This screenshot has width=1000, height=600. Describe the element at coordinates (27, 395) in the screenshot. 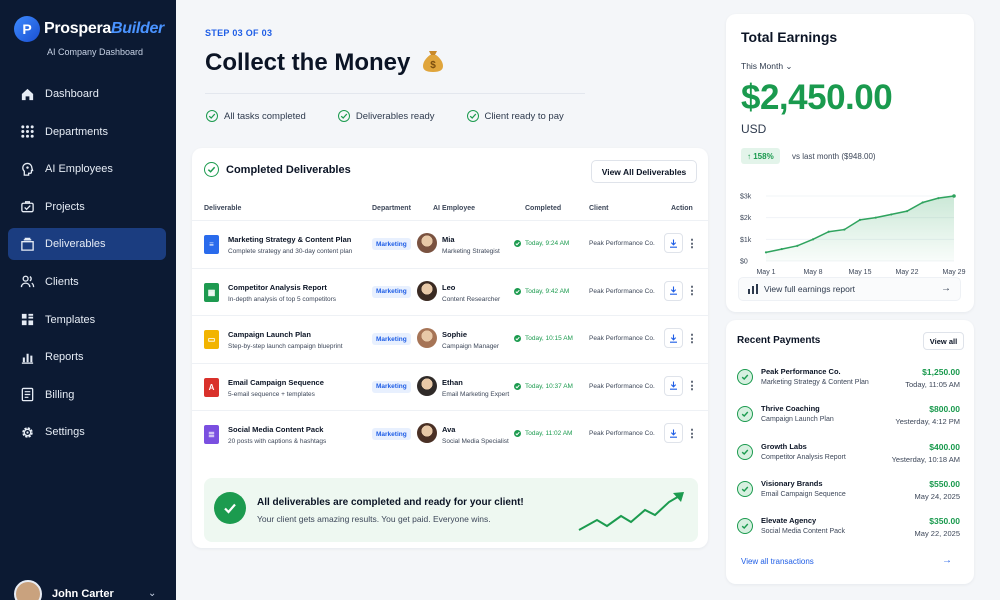

I see `billing-icon` at that location.